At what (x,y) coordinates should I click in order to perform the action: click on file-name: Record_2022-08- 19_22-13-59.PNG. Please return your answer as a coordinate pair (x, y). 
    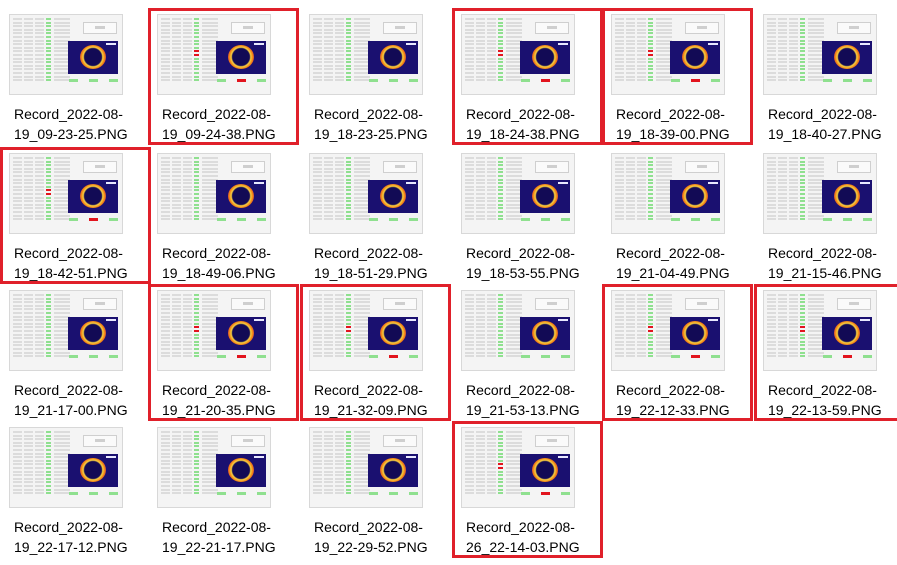
    Looking at the image, I should click on (827, 400).